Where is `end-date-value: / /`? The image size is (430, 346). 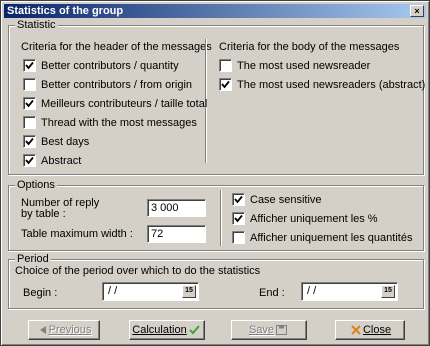 end-date-value: / / is located at coordinates (312, 291).